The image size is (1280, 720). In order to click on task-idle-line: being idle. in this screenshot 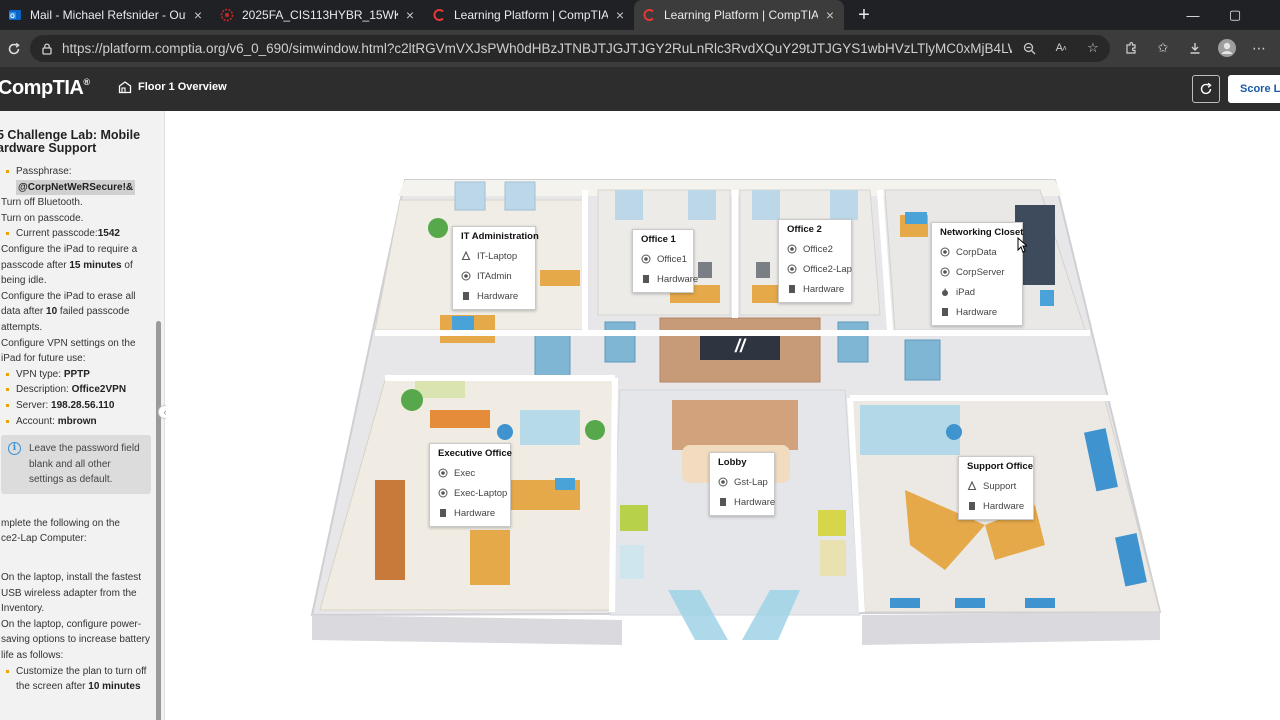, I will do `click(24, 281)`.